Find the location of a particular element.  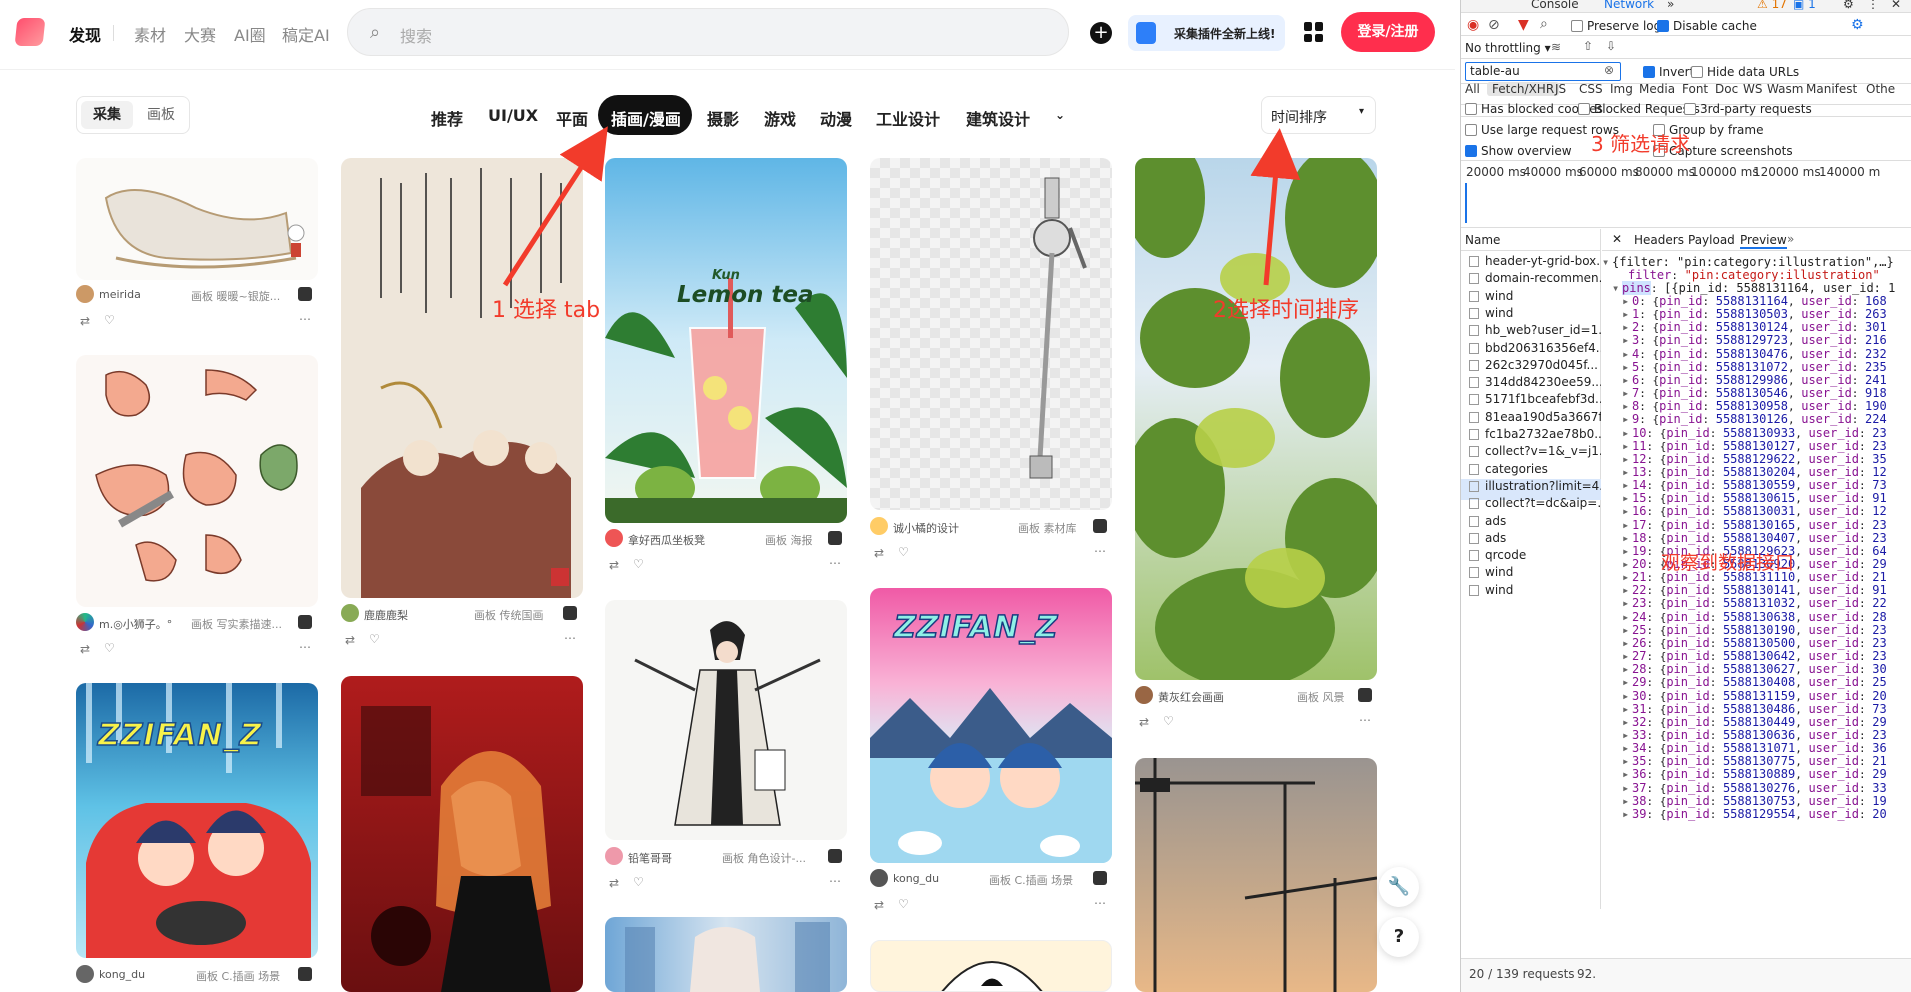

search-icon: ⌕ is located at coordinates (1544, 24).